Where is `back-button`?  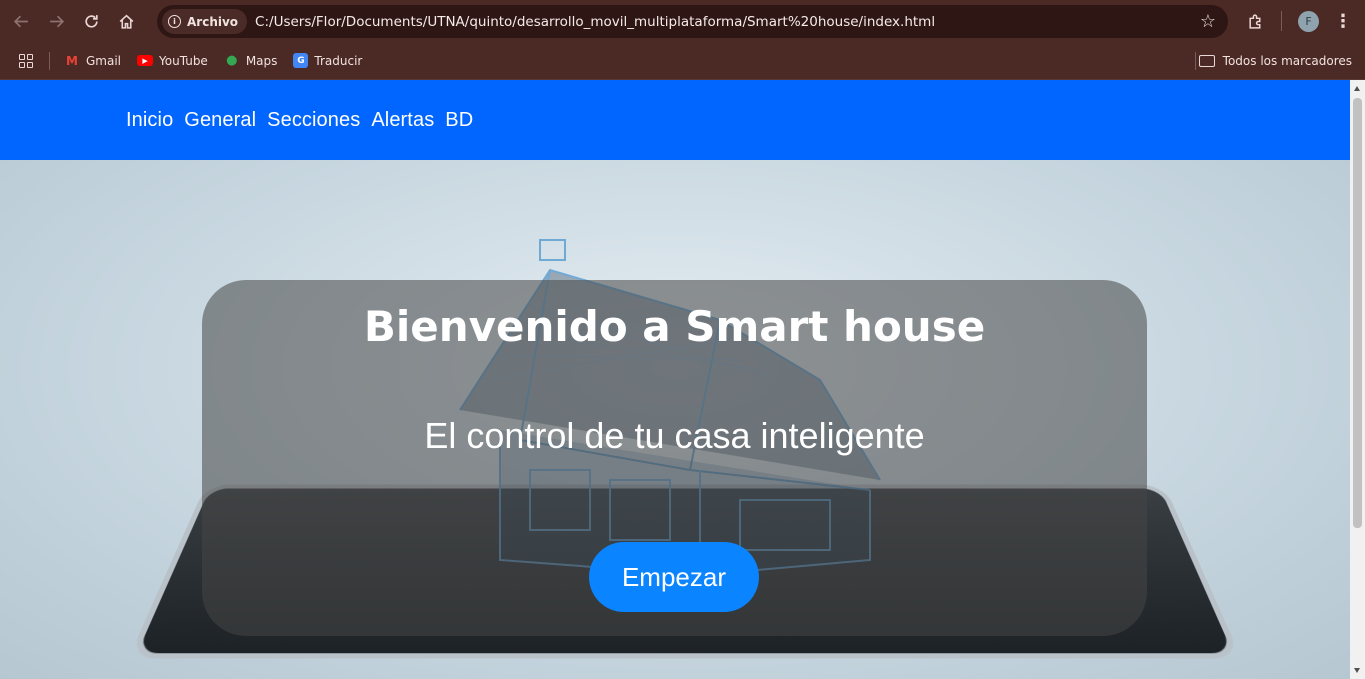 back-button is located at coordinates (21, 21).